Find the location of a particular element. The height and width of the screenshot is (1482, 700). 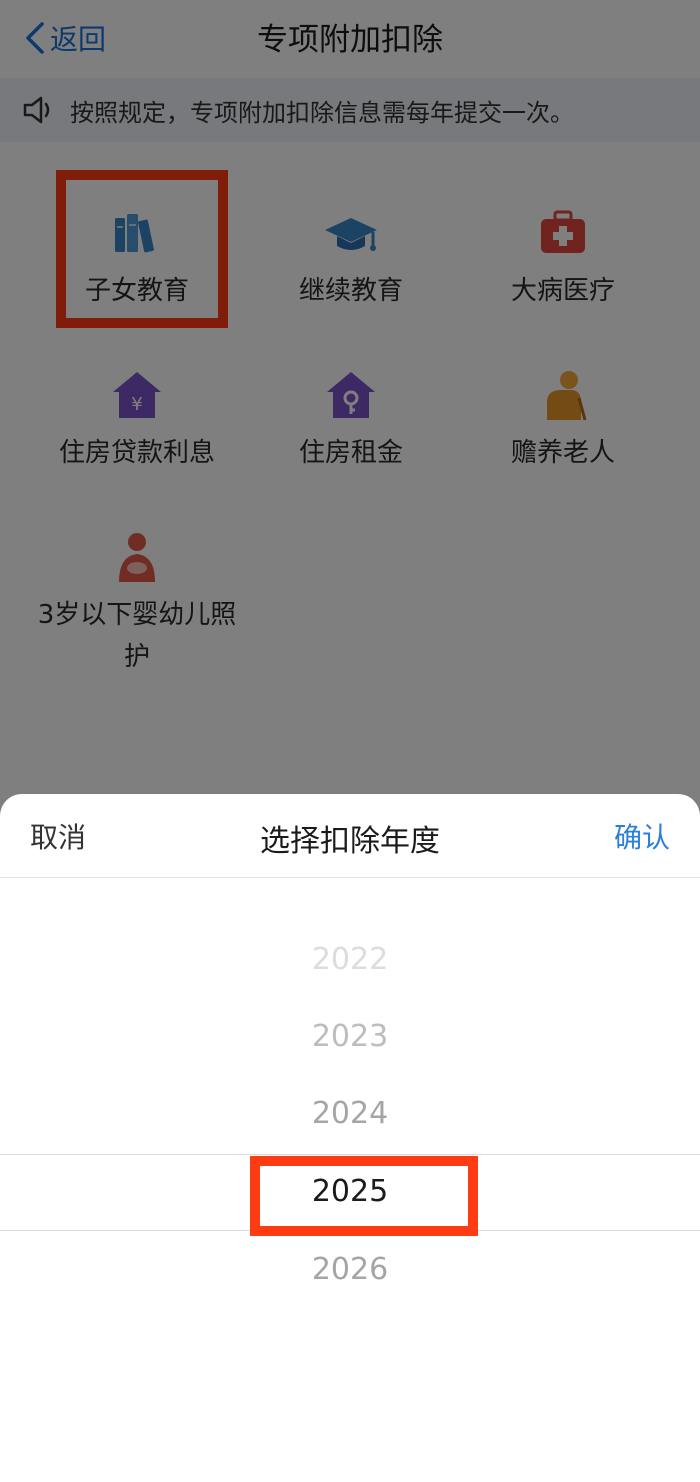

confirm-button: 确认 is located at coordinates (642, 836).